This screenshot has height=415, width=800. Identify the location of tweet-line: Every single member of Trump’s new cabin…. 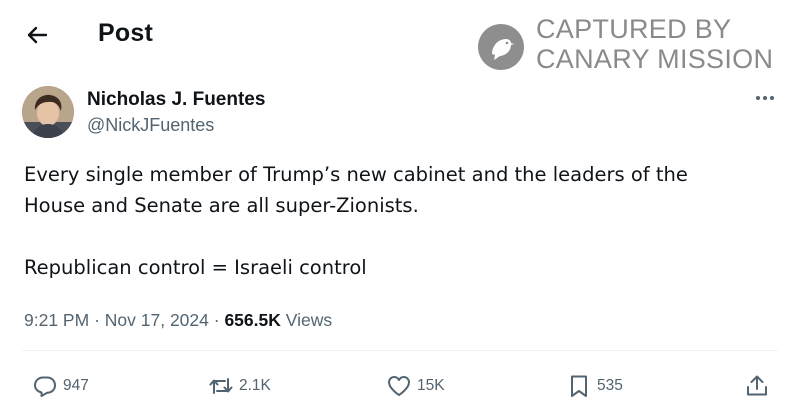
(356, 174).